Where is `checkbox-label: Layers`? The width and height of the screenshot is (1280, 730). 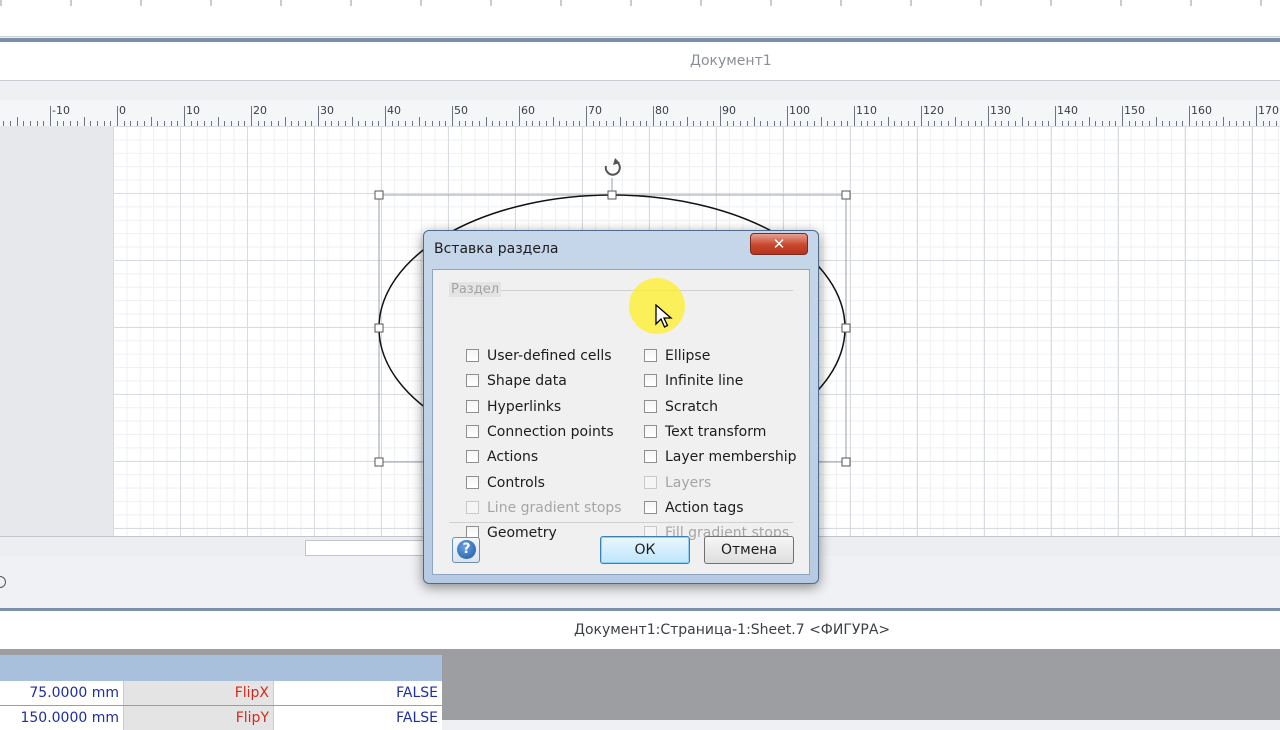 checkbox-label: Layers is located at coordinates (688, 483).